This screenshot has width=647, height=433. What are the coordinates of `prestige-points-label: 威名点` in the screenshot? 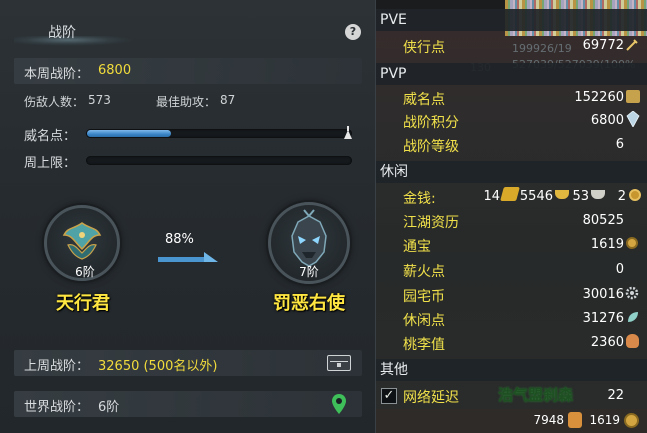 It's located at (424, 100).